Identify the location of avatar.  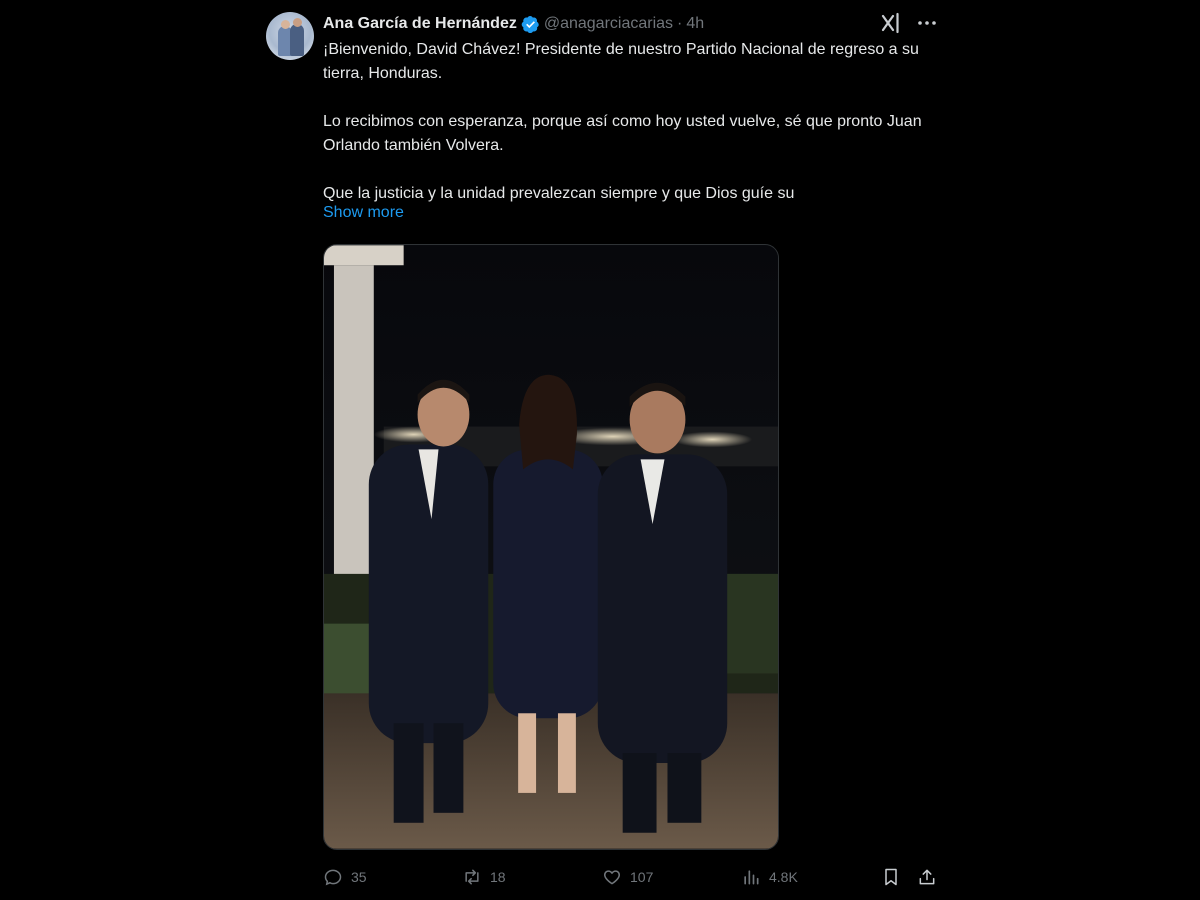
(290, 36).